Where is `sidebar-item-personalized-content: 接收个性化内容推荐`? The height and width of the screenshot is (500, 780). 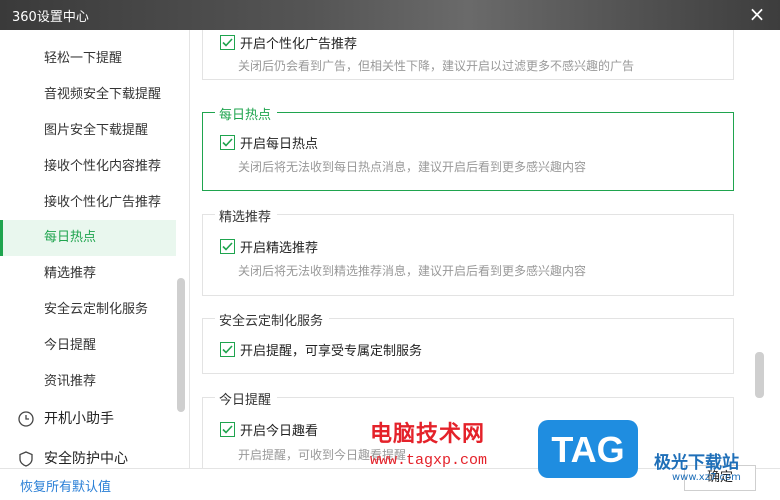 sidebar-item-personalized-content: 接收个性化内容推荐 is located at coordinates (88, 167).